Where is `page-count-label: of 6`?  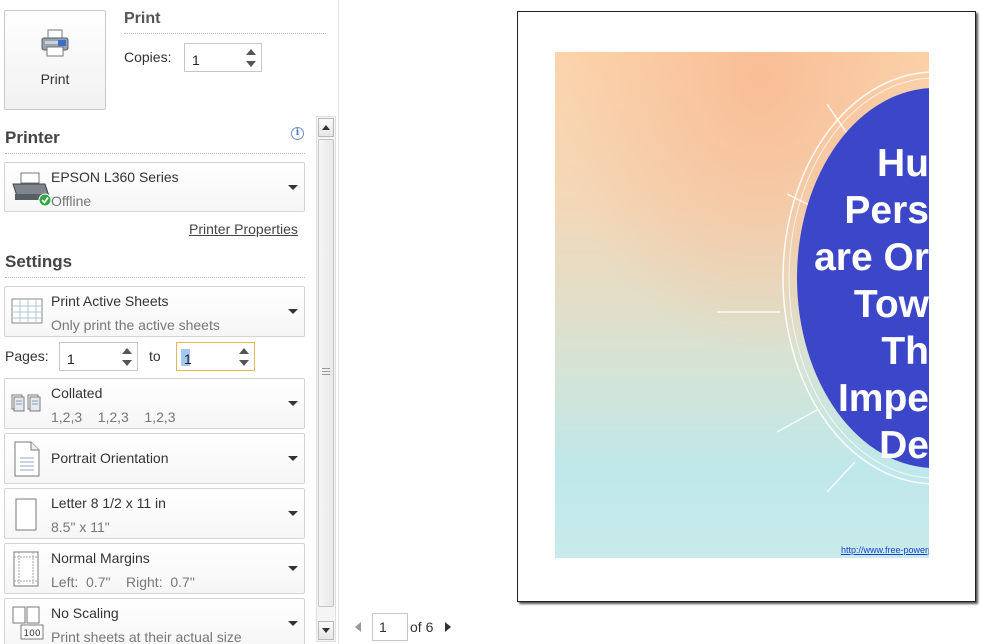 page-count-label: of 6 is located at coordinates (422, 627).